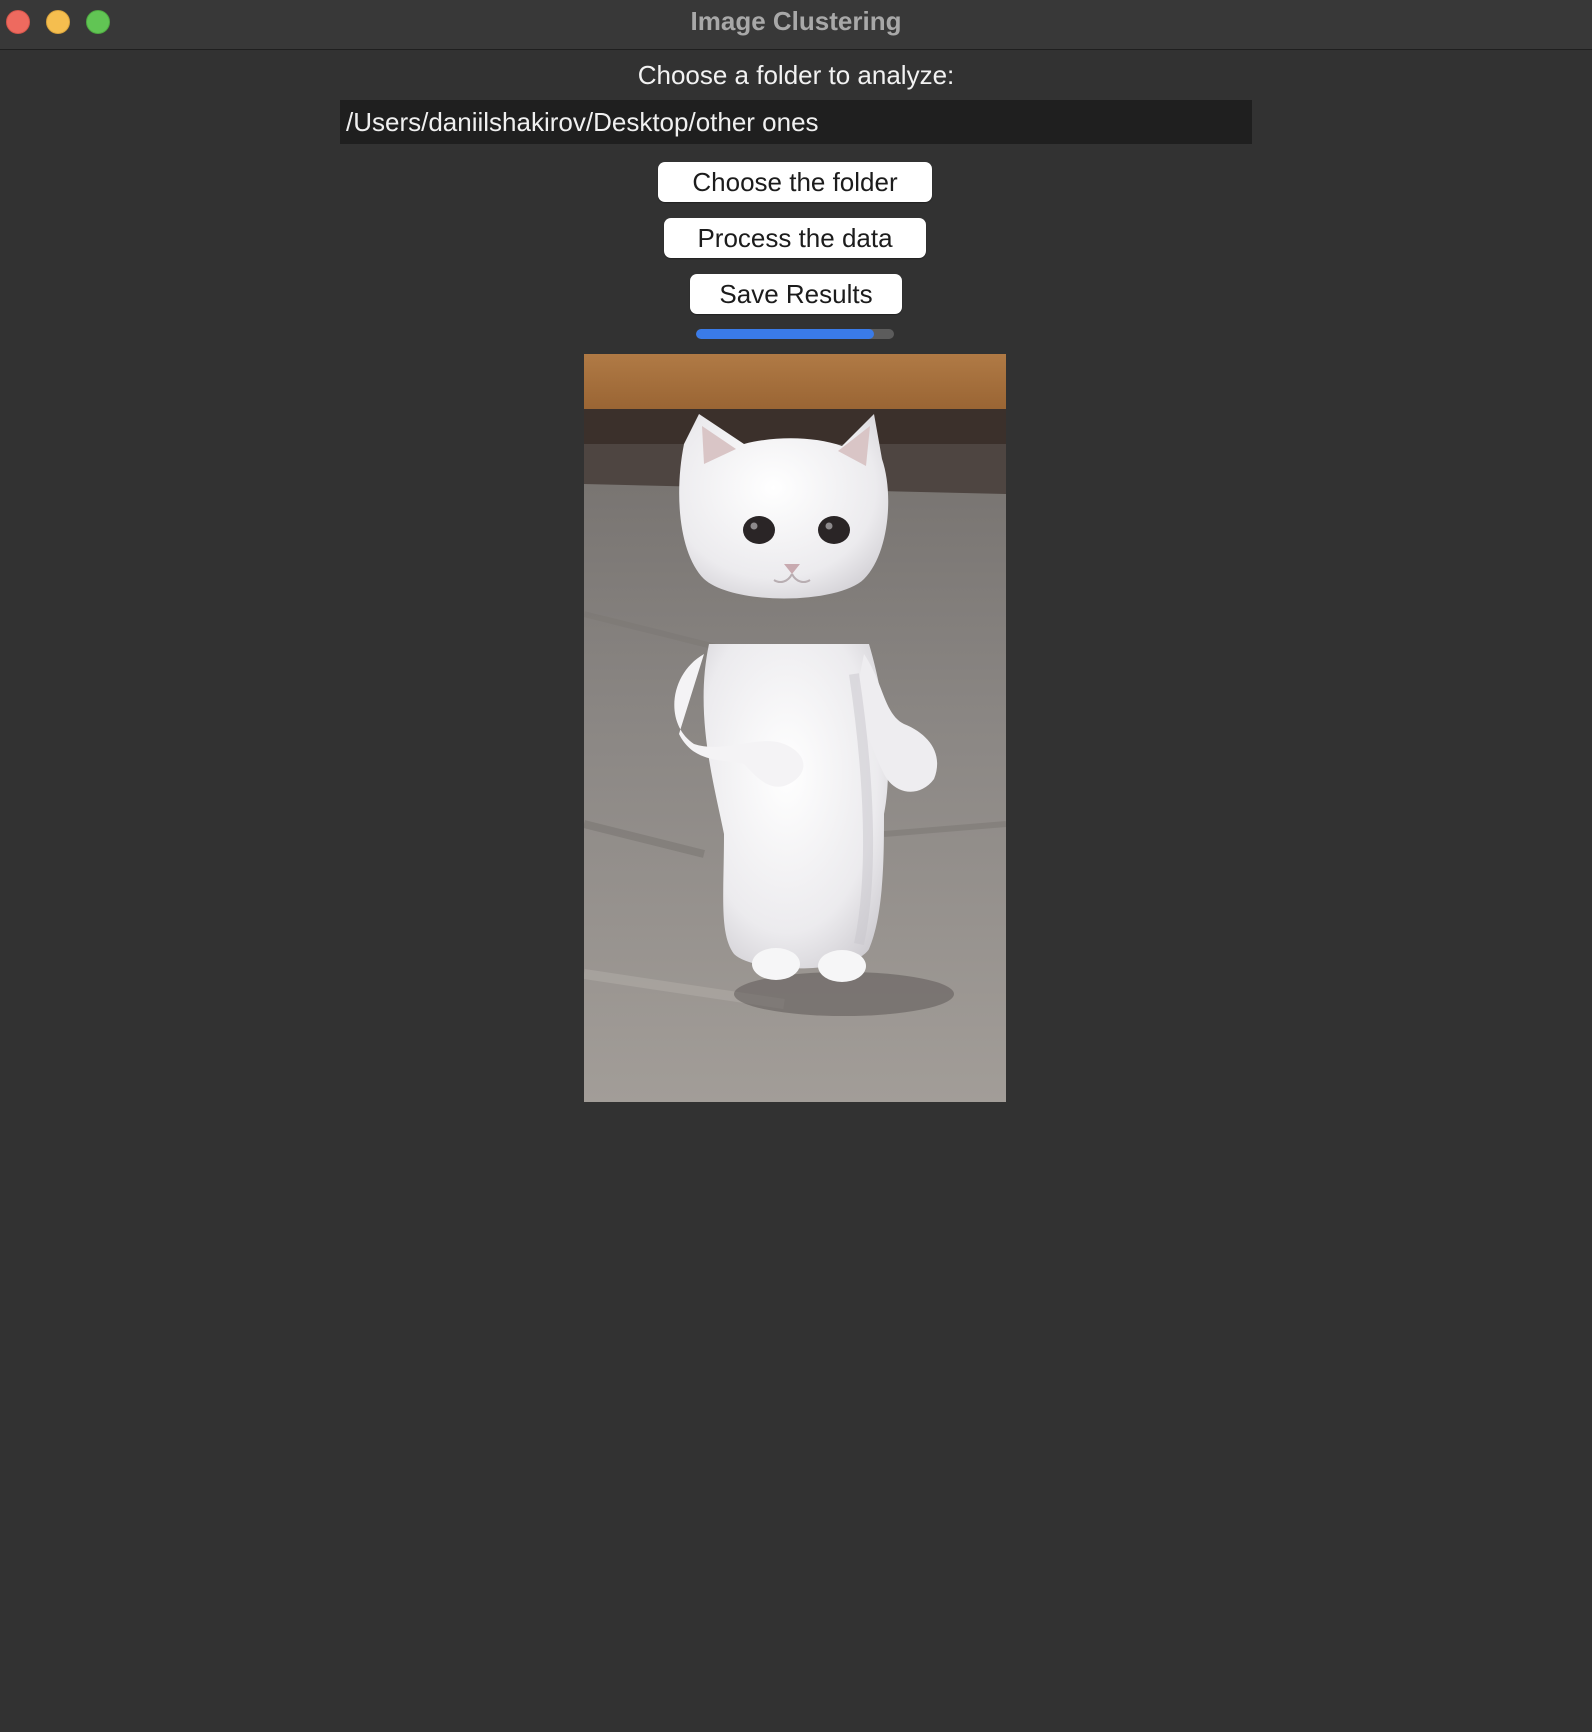 This screenshot has width=1592, height=1732. I want to click on folder-path-field: /Users/daniilshakirov/Desktop/other ones, so click(796, 122).